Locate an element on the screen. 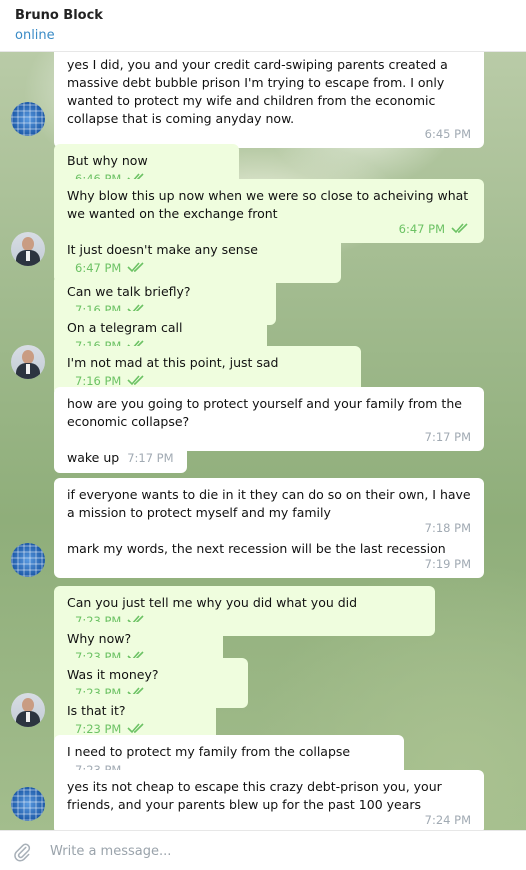 Image resolution: width=526 pixels, height=870 pixels. message-text: I'm not mad at this point, just sad is located at coordinates (173, 362).